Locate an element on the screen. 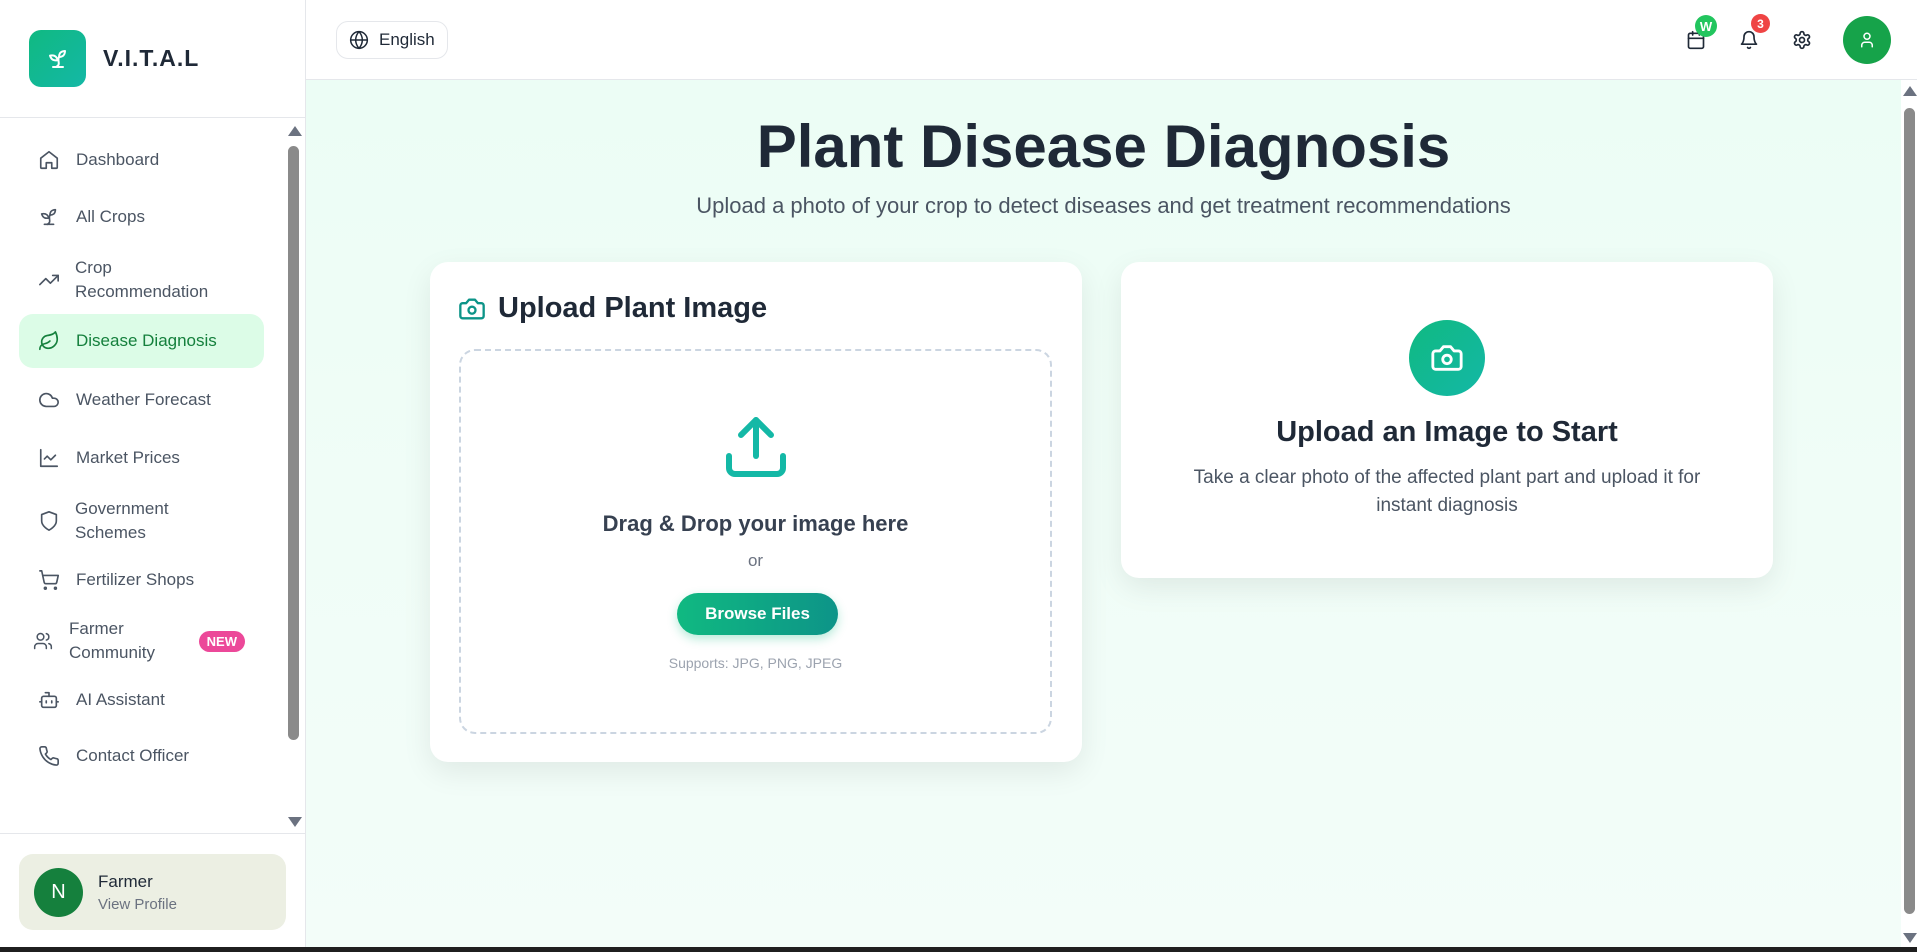 This screenshot has height=952, width=1917. profile-section: N Farmer View Profile is located at coordinates (153, 890).